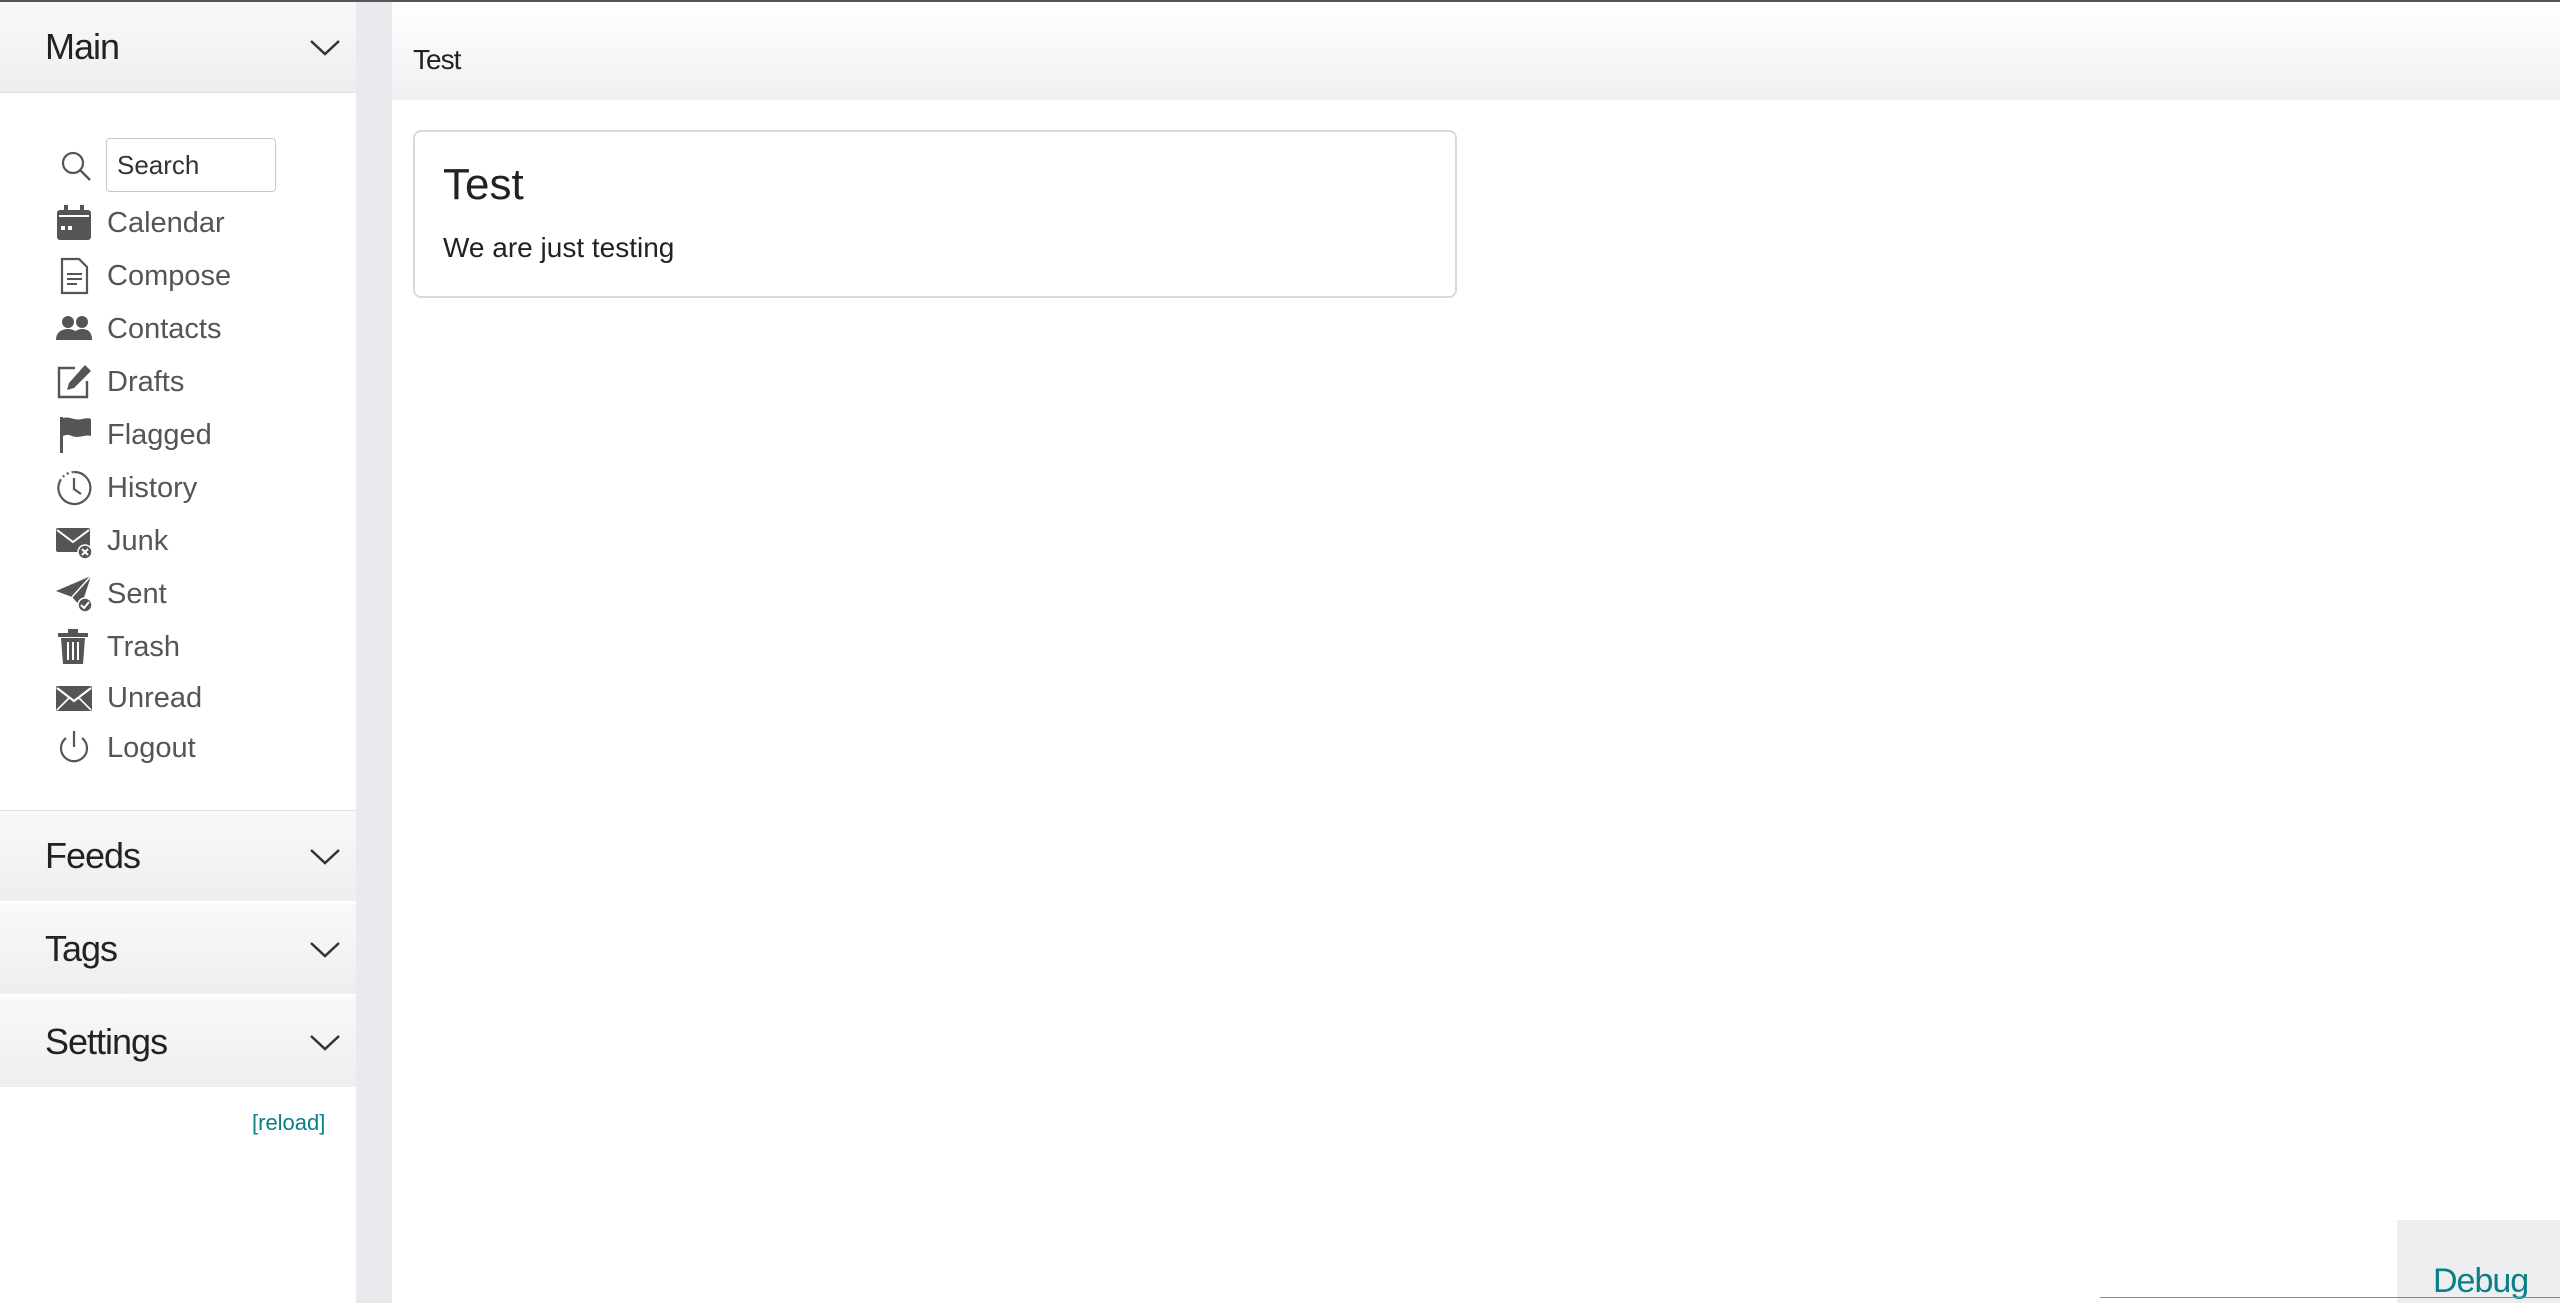 This screenshot has width=2560, height=1303. What do you see at coordinates (178, 856) in the screenshot?
I see `section-header-feeds: Feeds` at bounding box center [178, 856].